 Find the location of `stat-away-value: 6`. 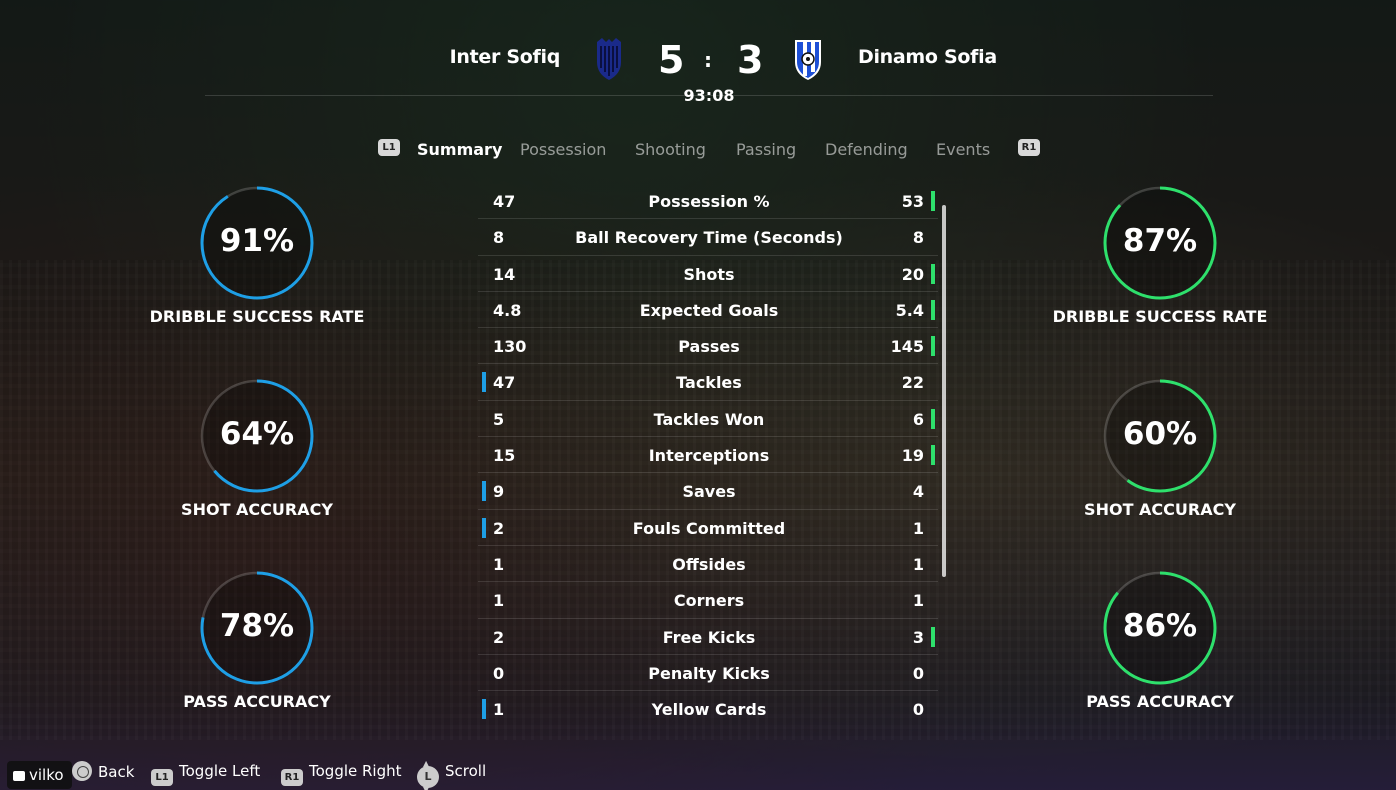

stat-away-value: 6 is located at coordinates (918, 419).